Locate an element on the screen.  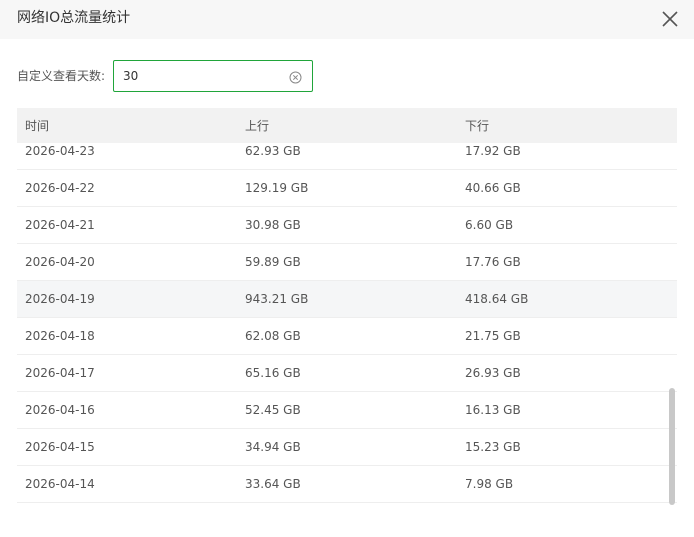
table-row: 2026-04-20 59.89 GB 17.76 GB is located at coordinates (347, 262).